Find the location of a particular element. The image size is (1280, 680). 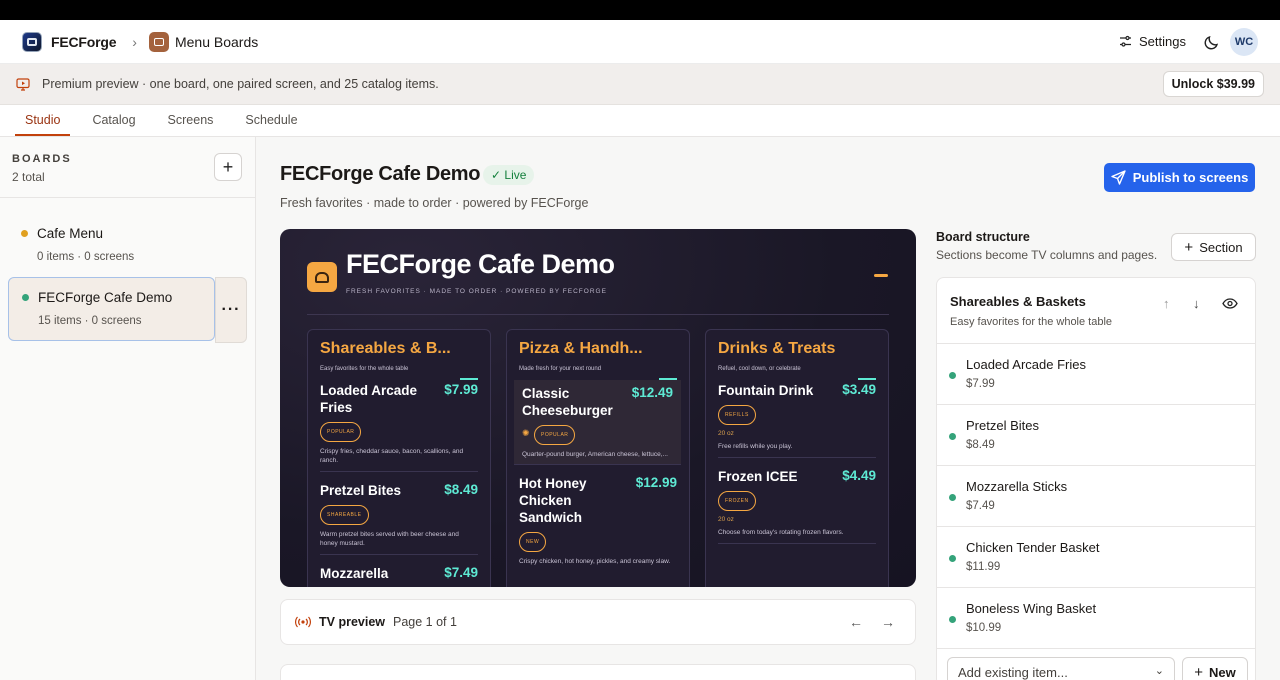

add-board-button: + is located at coordinates (228, 167).